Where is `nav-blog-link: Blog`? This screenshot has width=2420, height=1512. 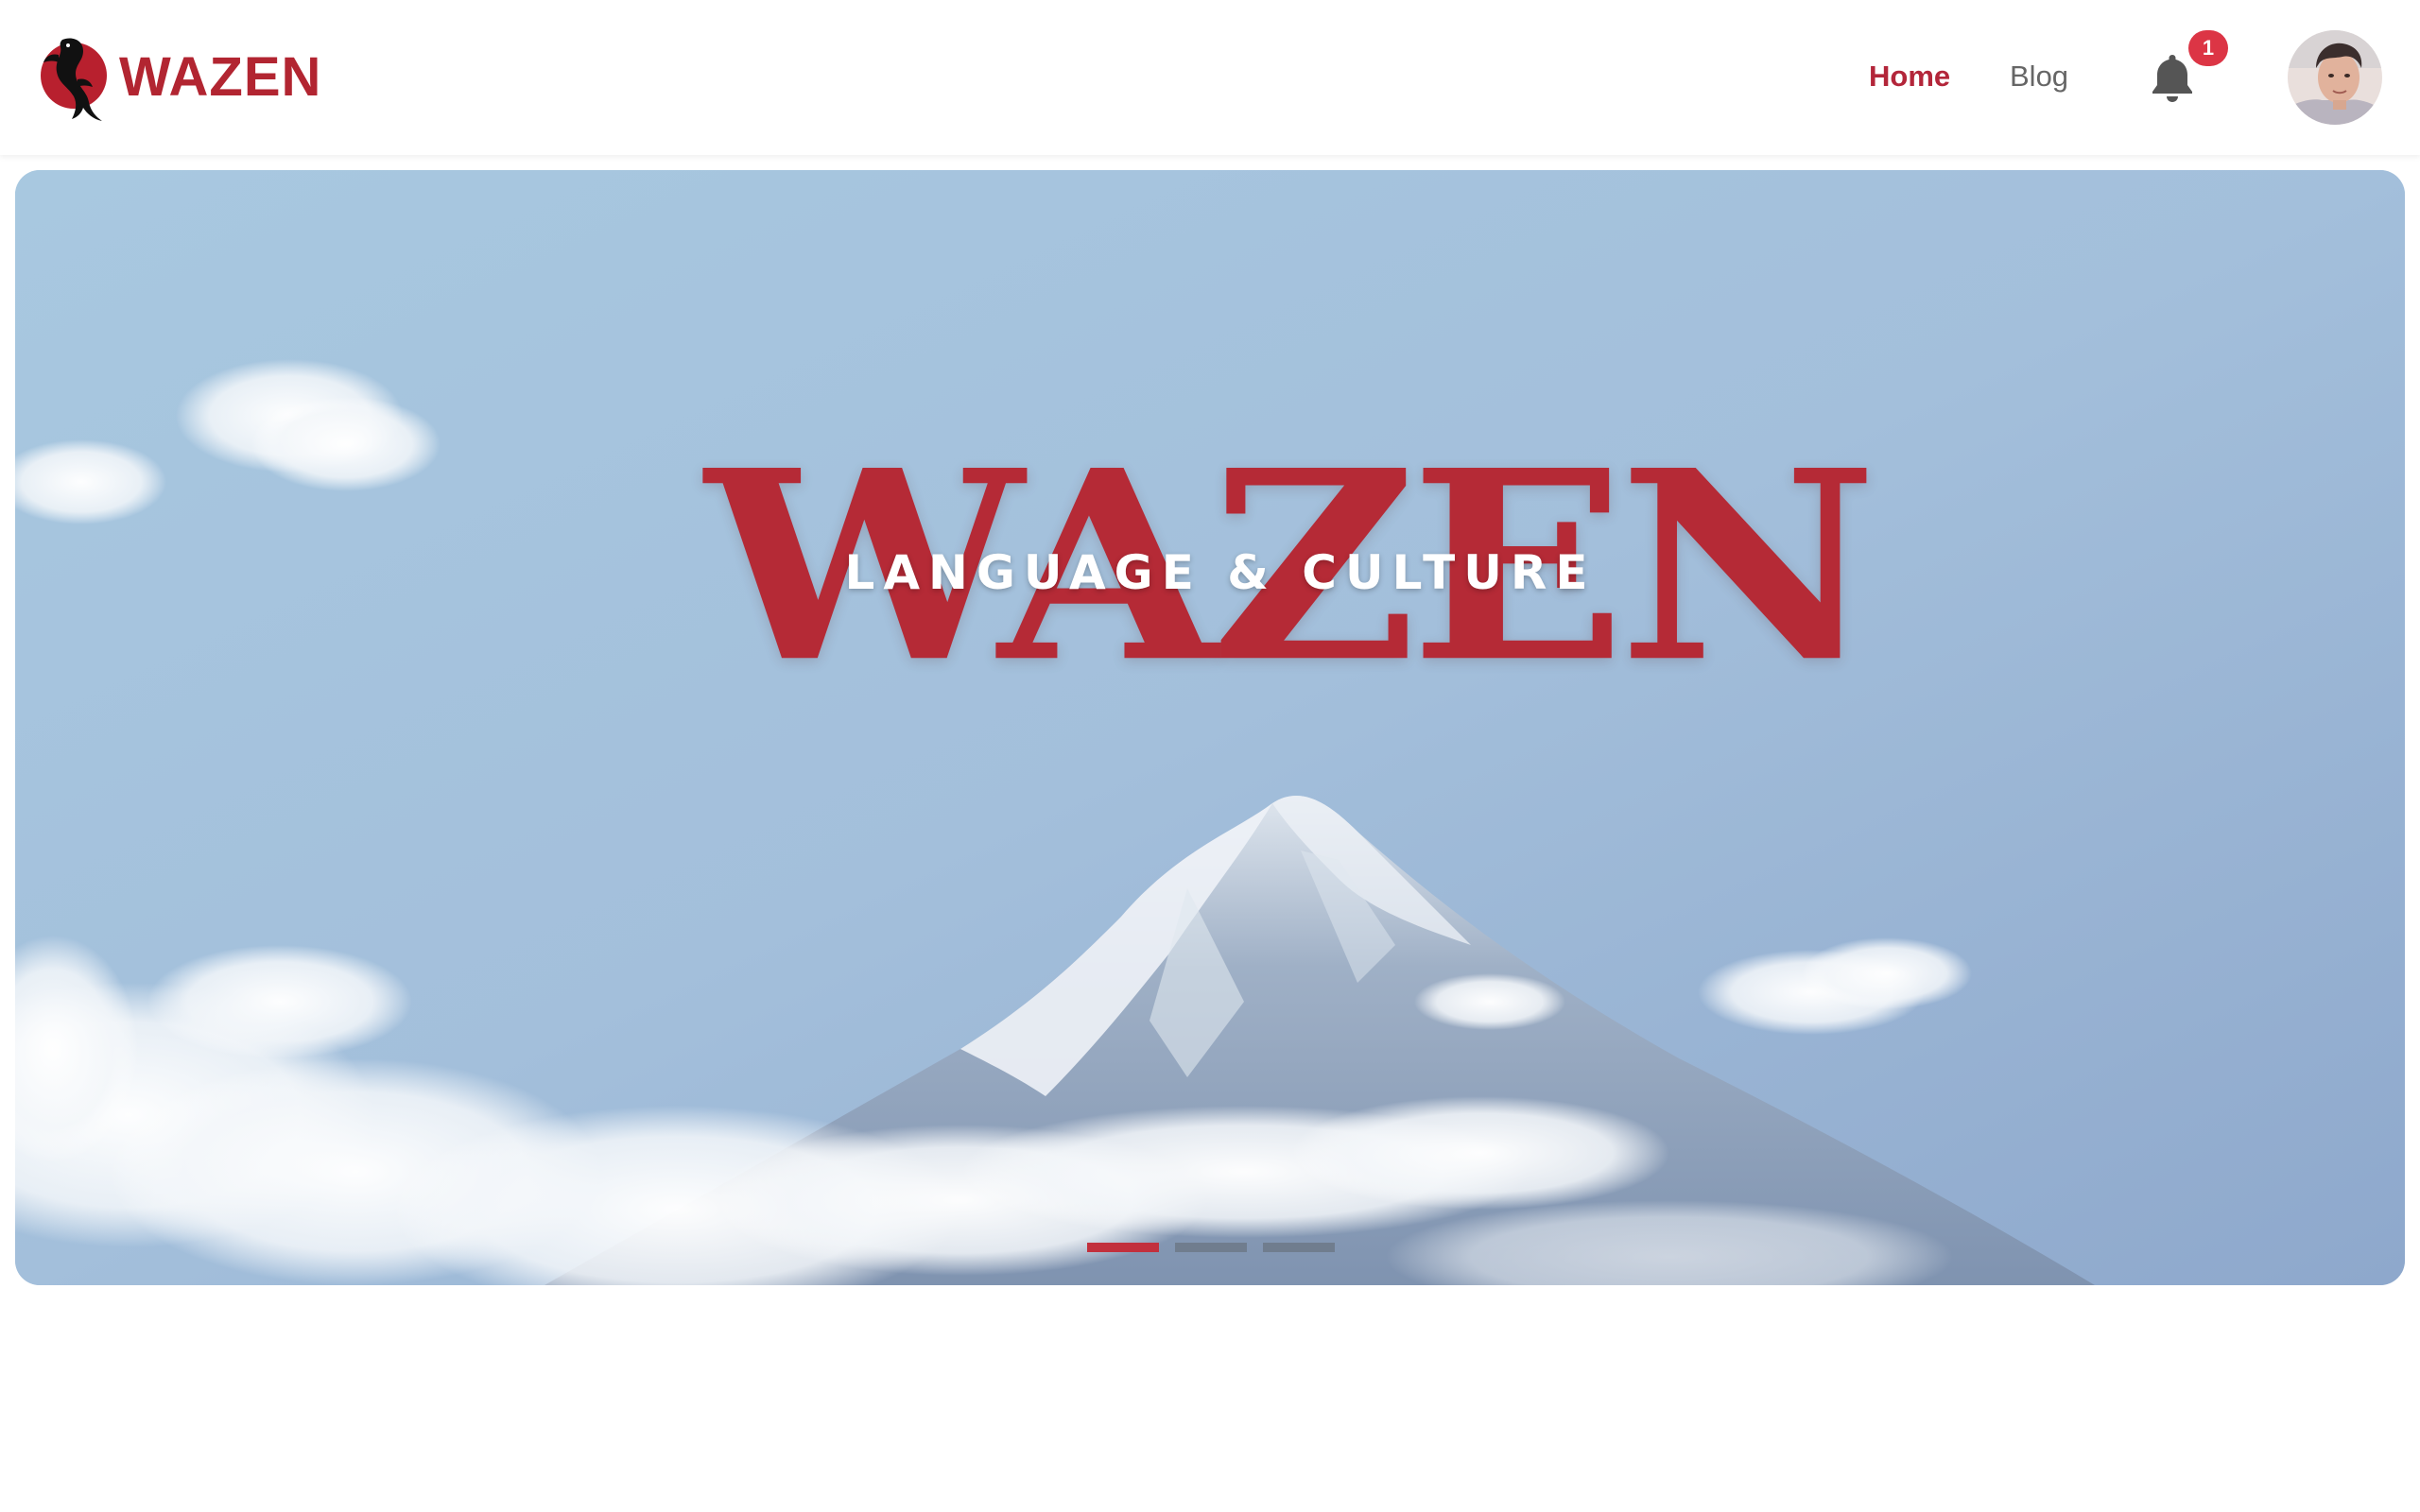 nav-blog-link: Blog is located at coordinates (2039, 76).